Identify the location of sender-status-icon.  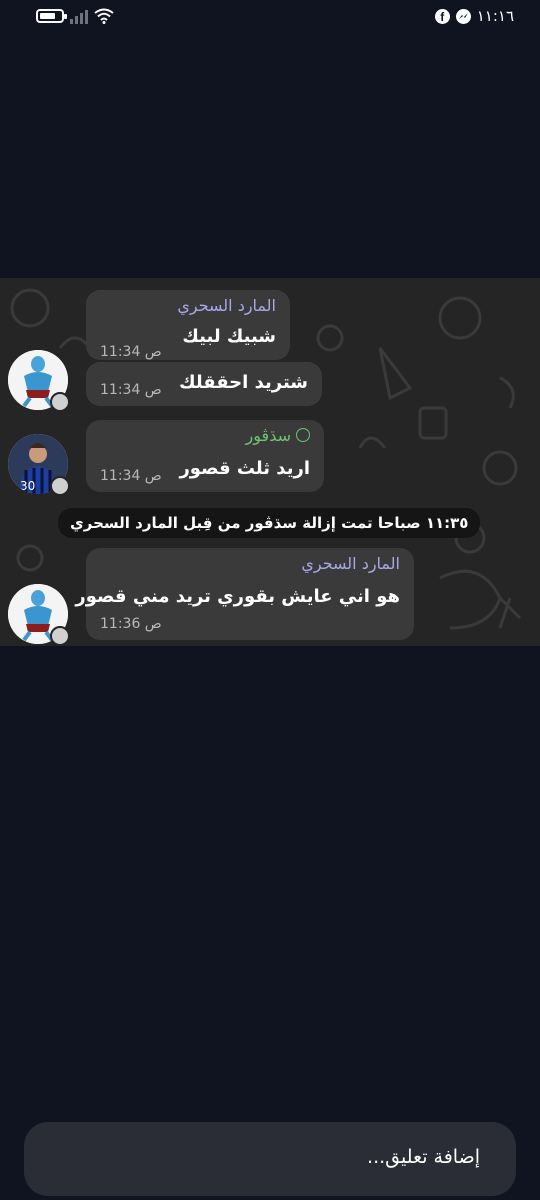
(303, 435).